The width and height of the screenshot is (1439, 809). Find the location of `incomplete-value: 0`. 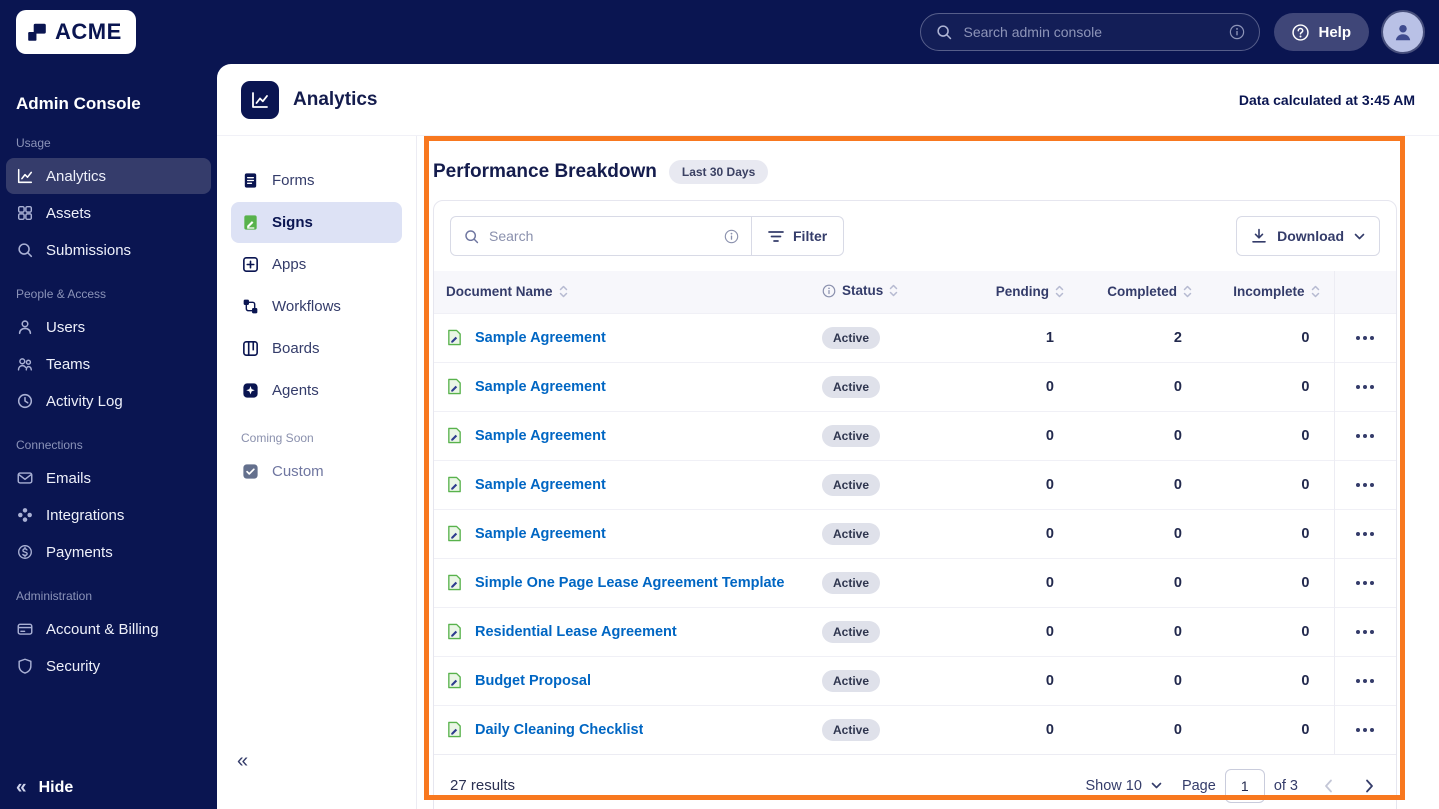

incomplete-value: 0 is located at coordinates (1270, 484).